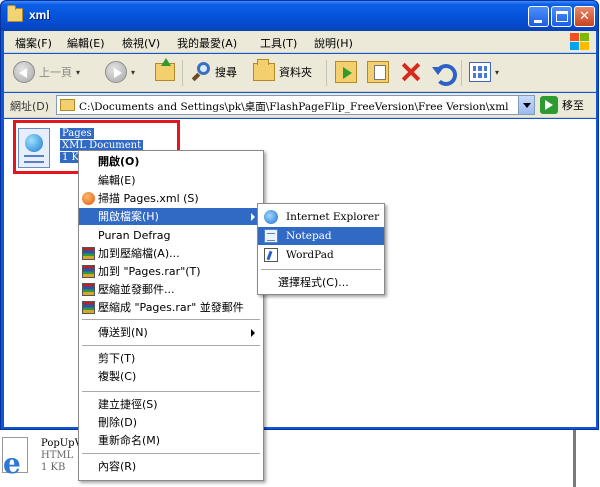 The width and height of the screenshot is (600, 487). I want to click on menu-item-copy: 複製(C), so click(171, 376).